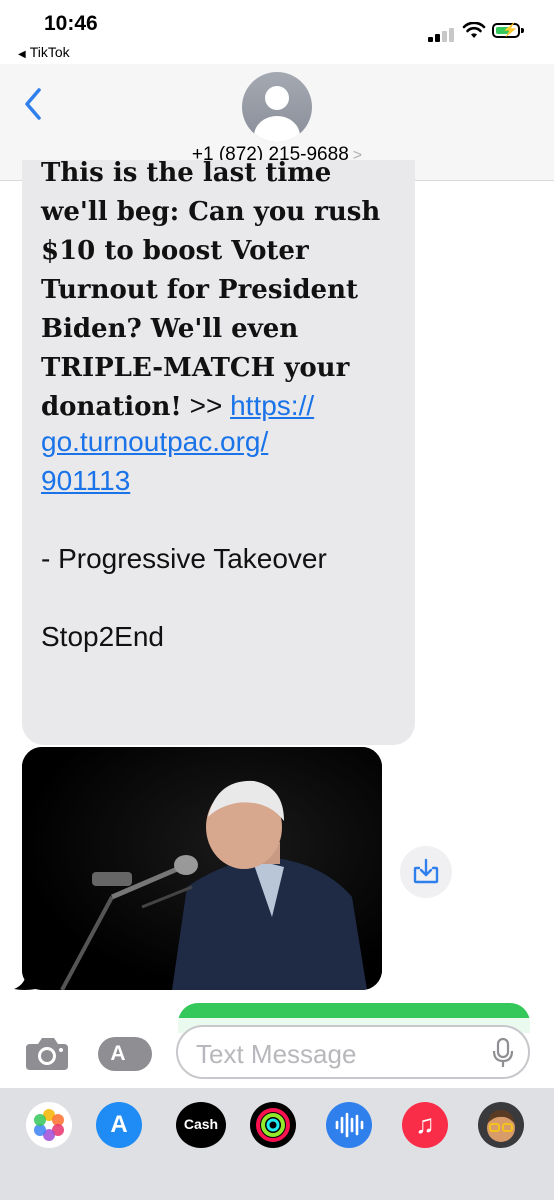 The height and width of the screenshot is (1200, 554). Describe the element at coordinates (186, 174) in the screenshot. I see `message-line-cut: This is the last time` at that location.